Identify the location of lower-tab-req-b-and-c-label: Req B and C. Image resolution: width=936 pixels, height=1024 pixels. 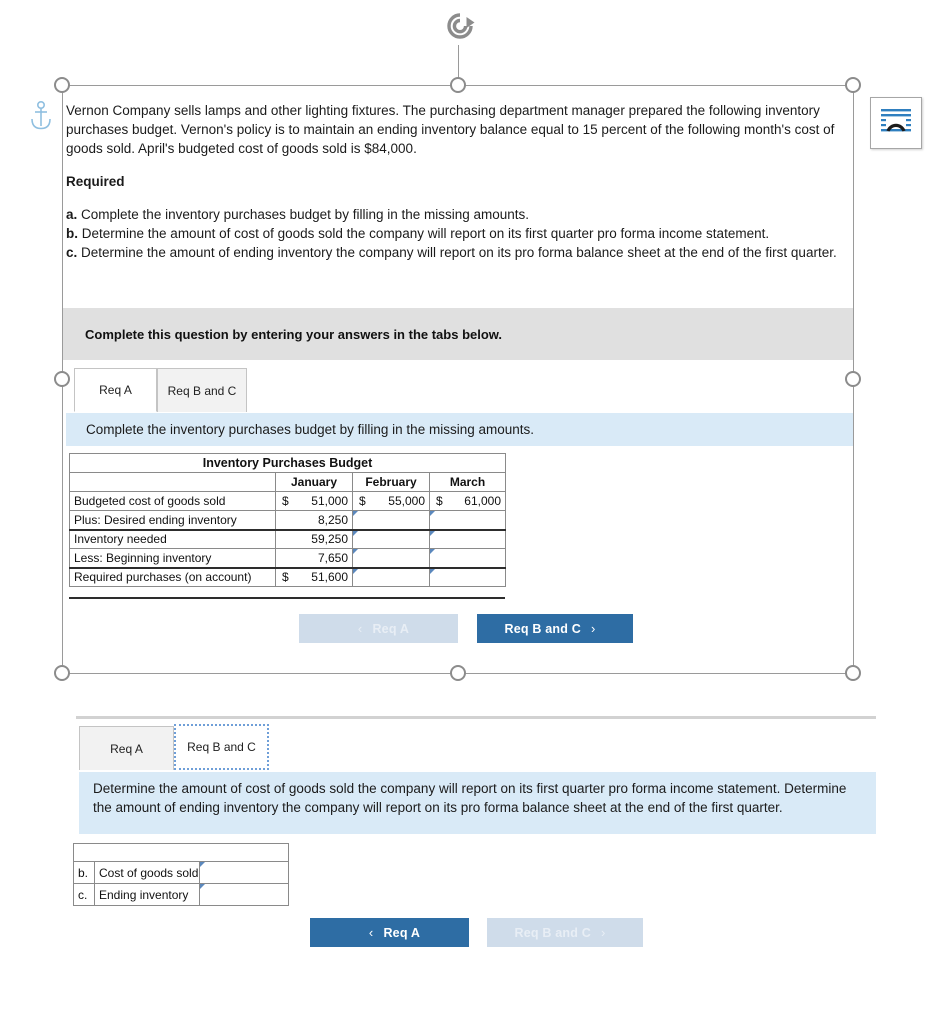
(221, 747).